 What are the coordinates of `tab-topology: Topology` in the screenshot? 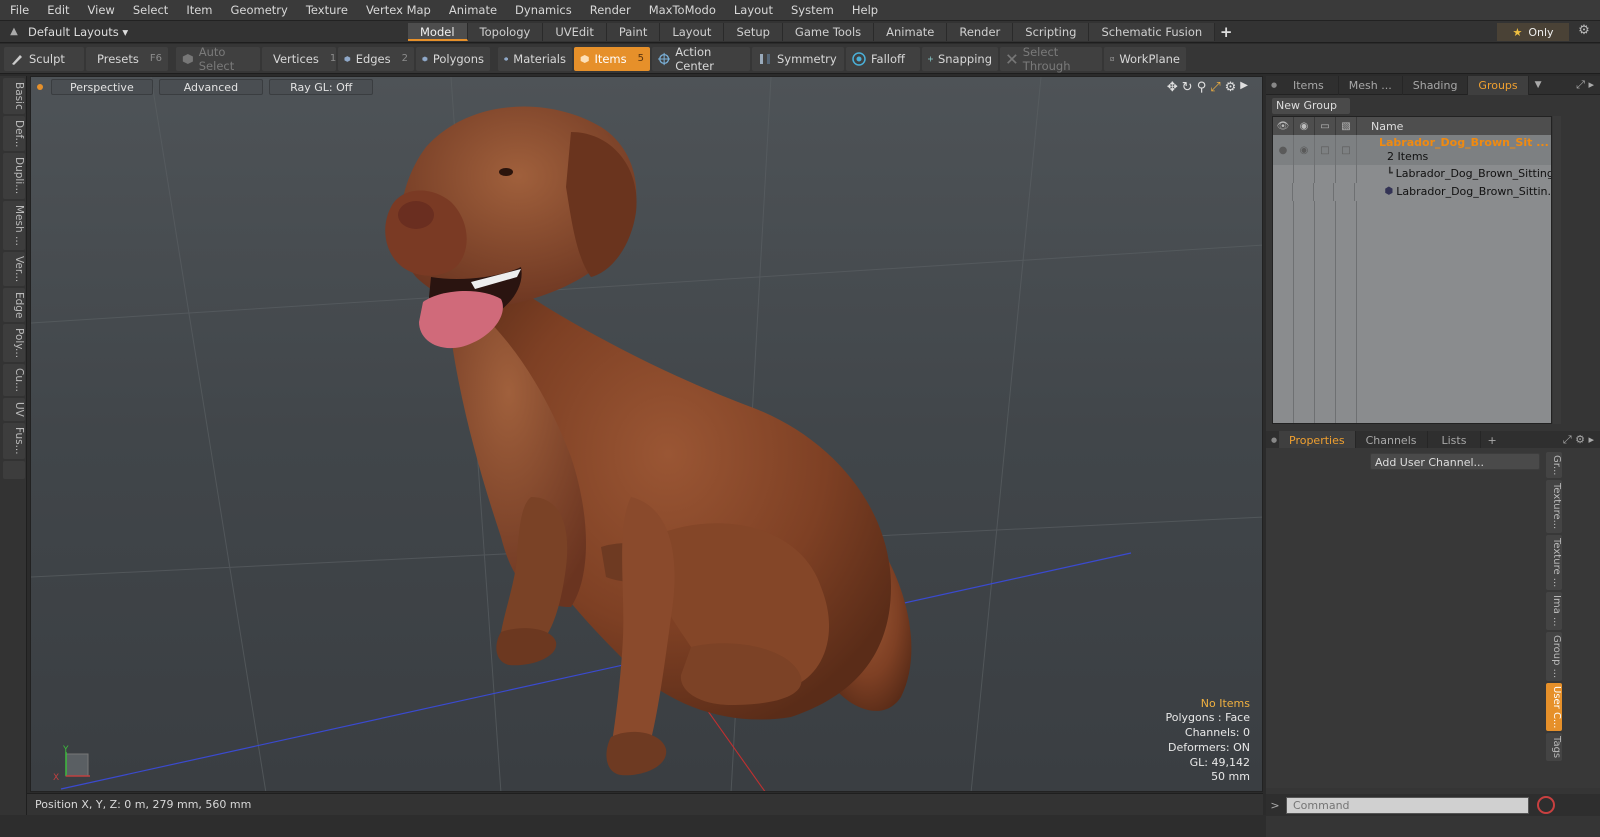 It's located at (505, 31).